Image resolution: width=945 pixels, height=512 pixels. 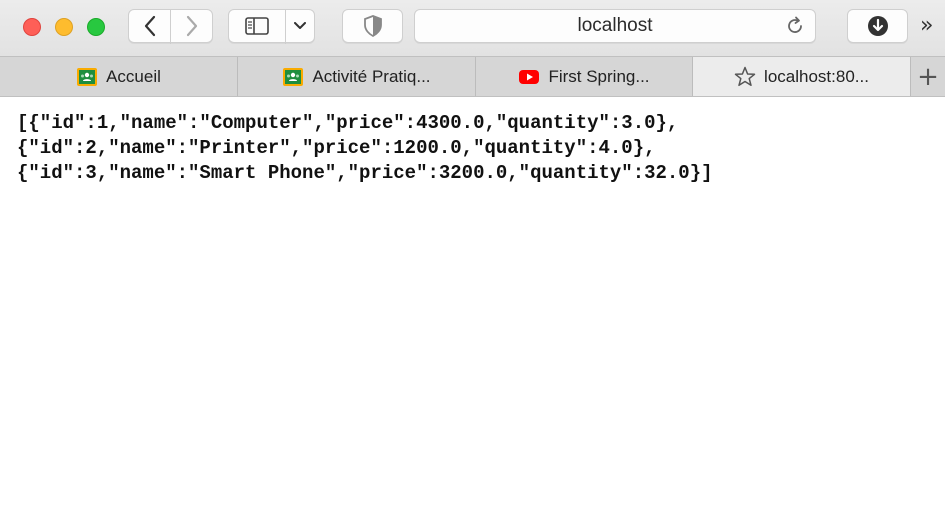 I want to click on back-button, so click(x=149, y=26).